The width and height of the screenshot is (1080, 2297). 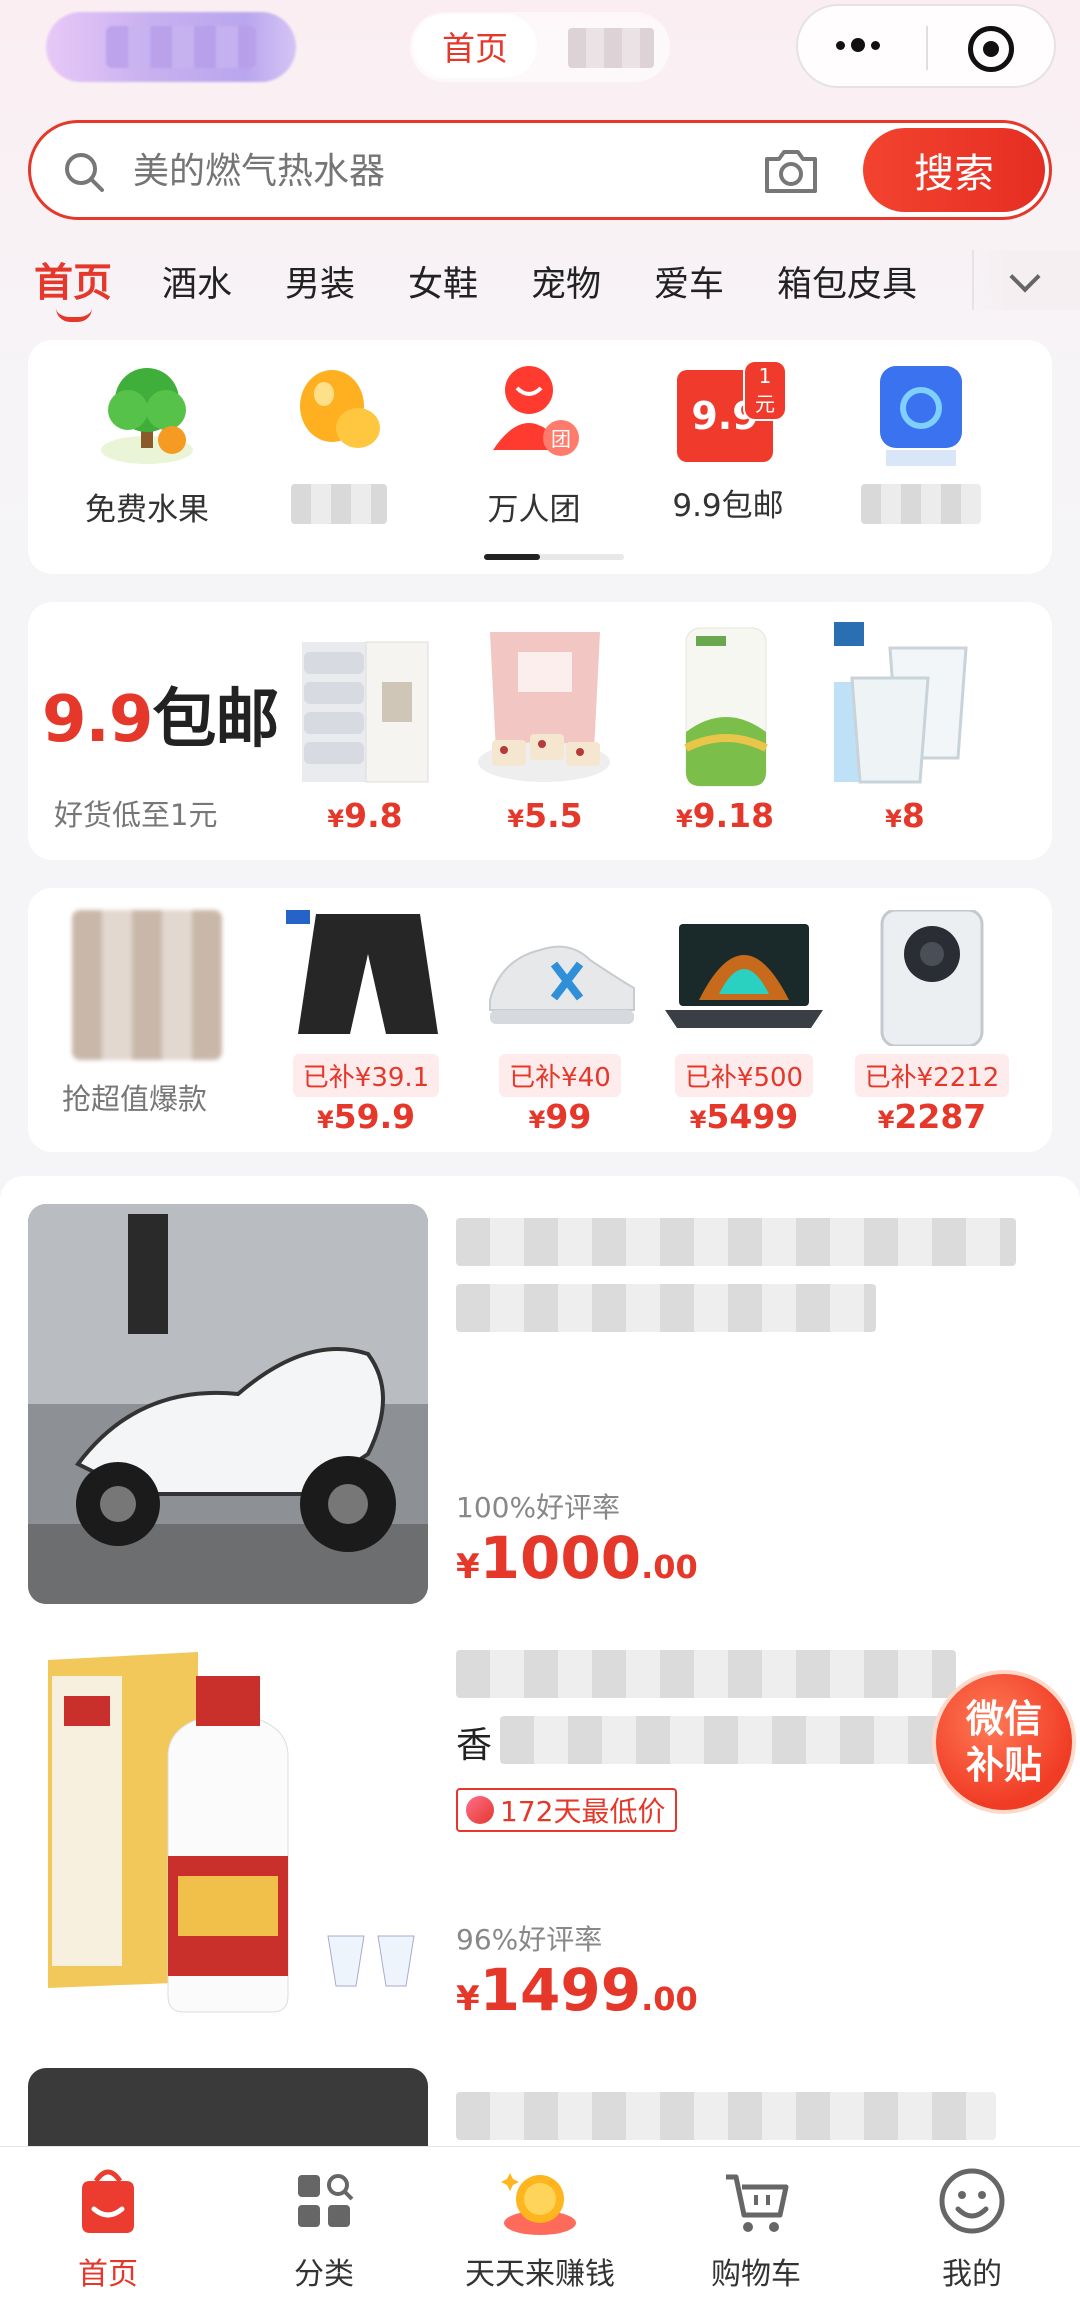 I want to click on miniprogram-capsule, so click(x=926, y=46).